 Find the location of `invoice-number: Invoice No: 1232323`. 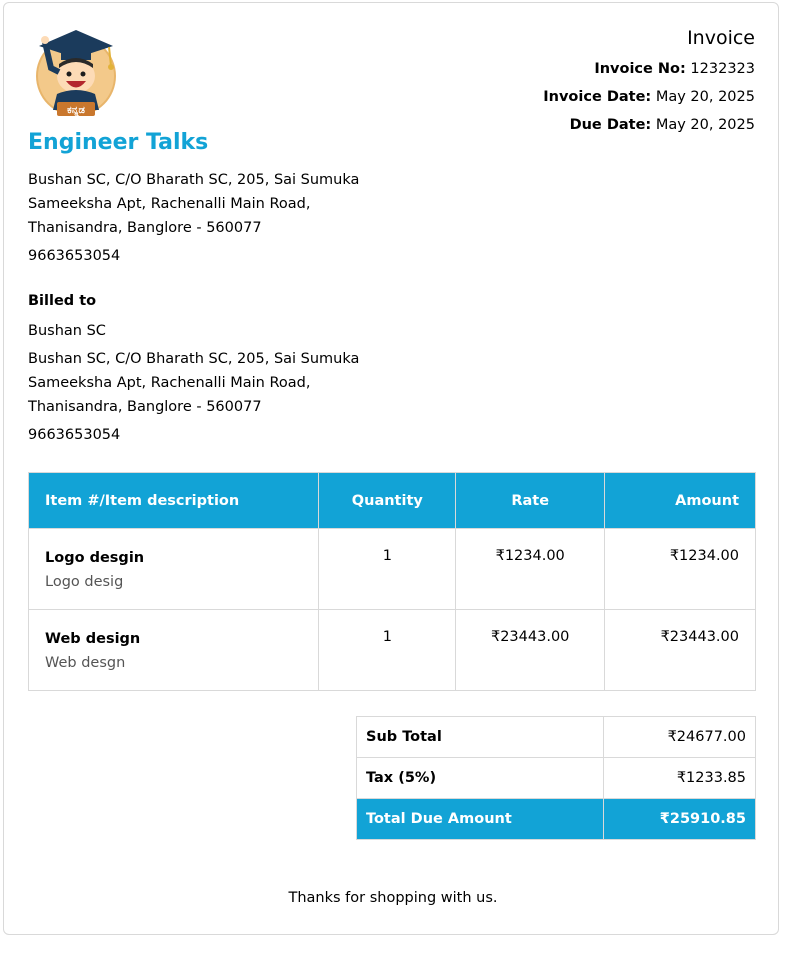

invoice-number: Invoice No: 1232323 is located at coordinates (674, 69).